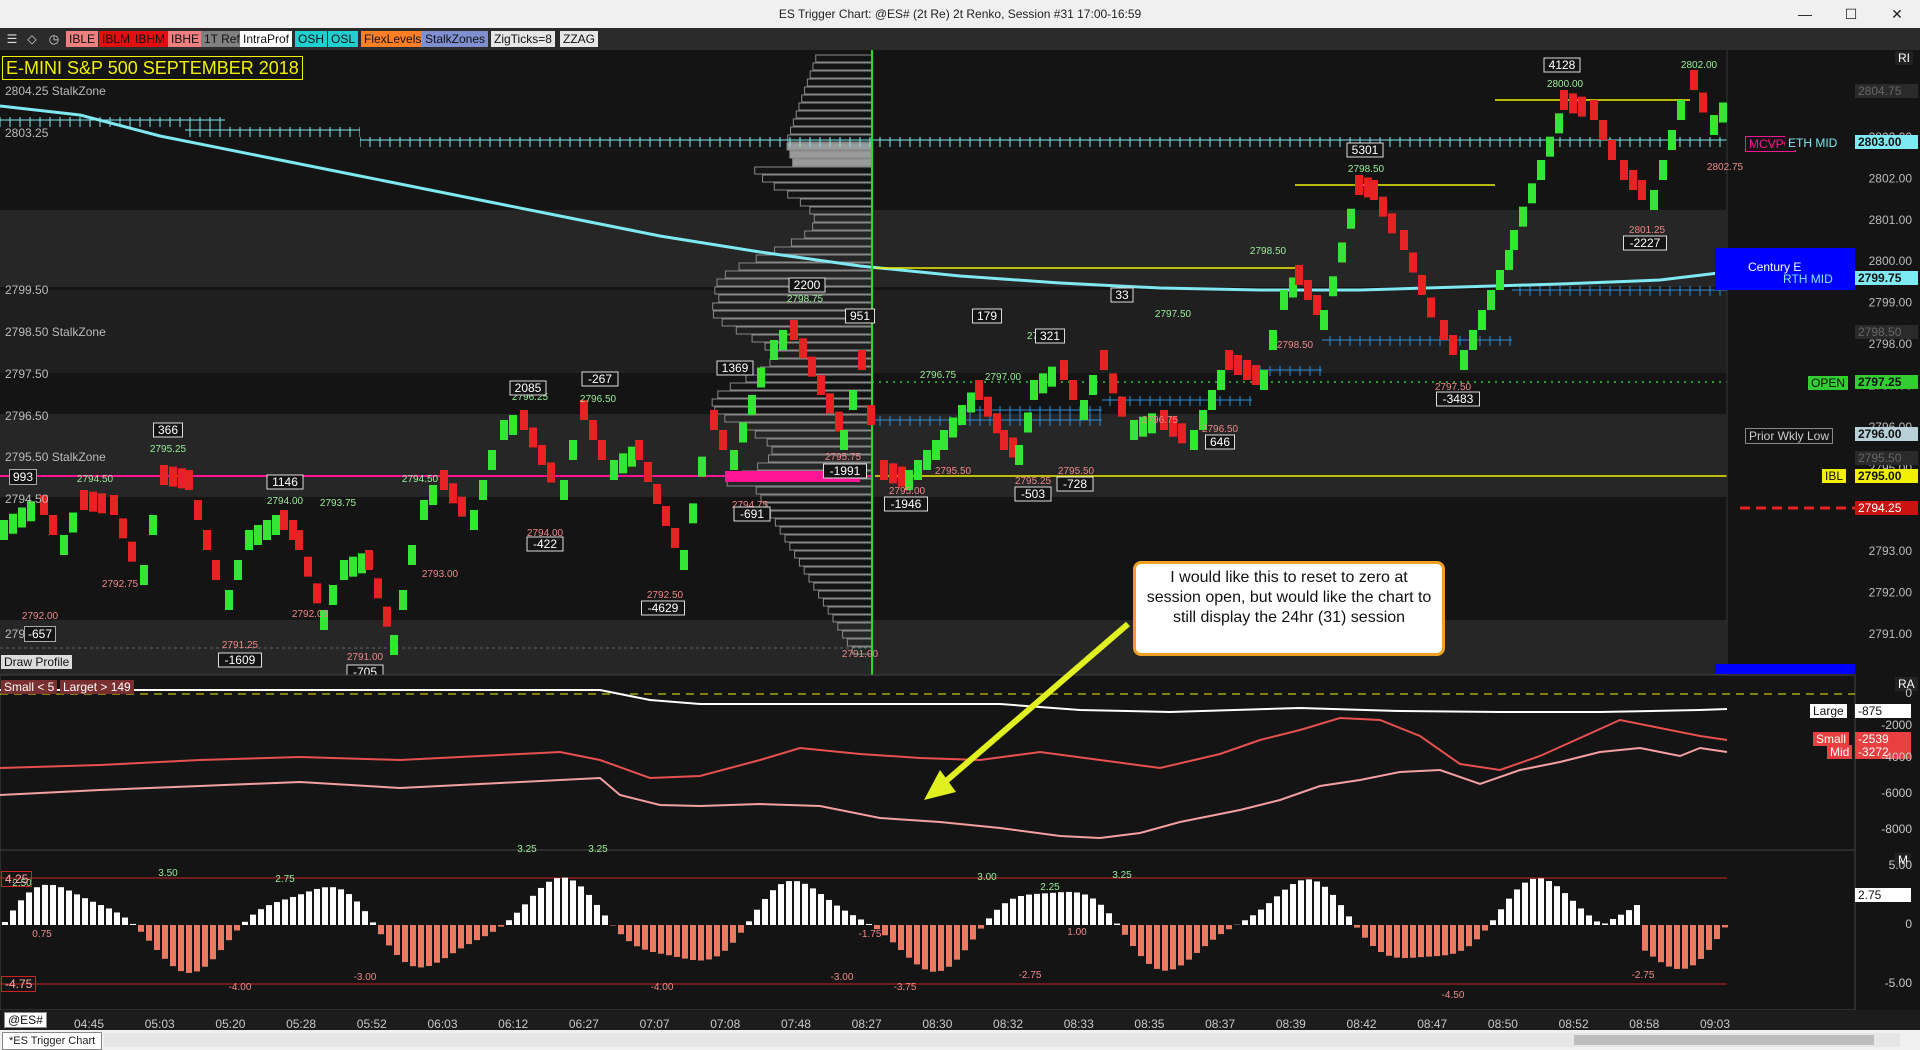  I want to click on osc-trough-label: -2.75, so click(1643, 975).